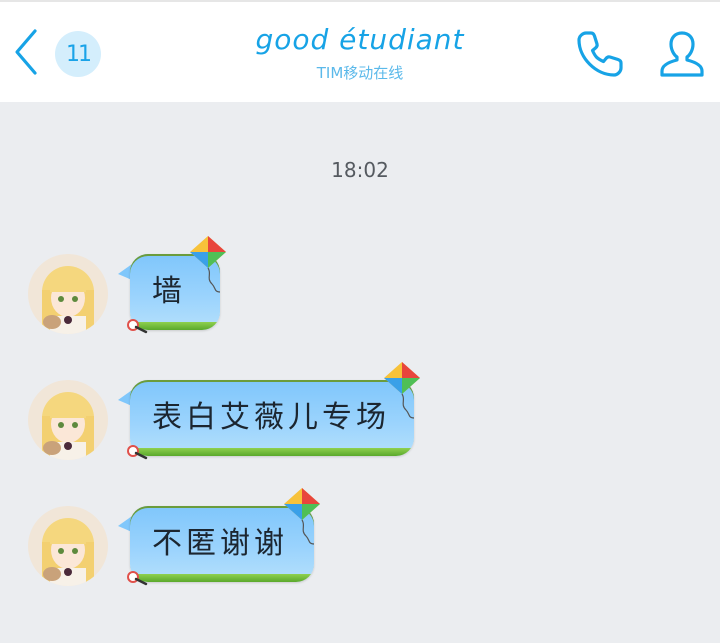  What do you see at coordinates (271, 417) in the screenshot?
I see `message-text: 表白艾薇儿专场` at bounding box center [271, 417].